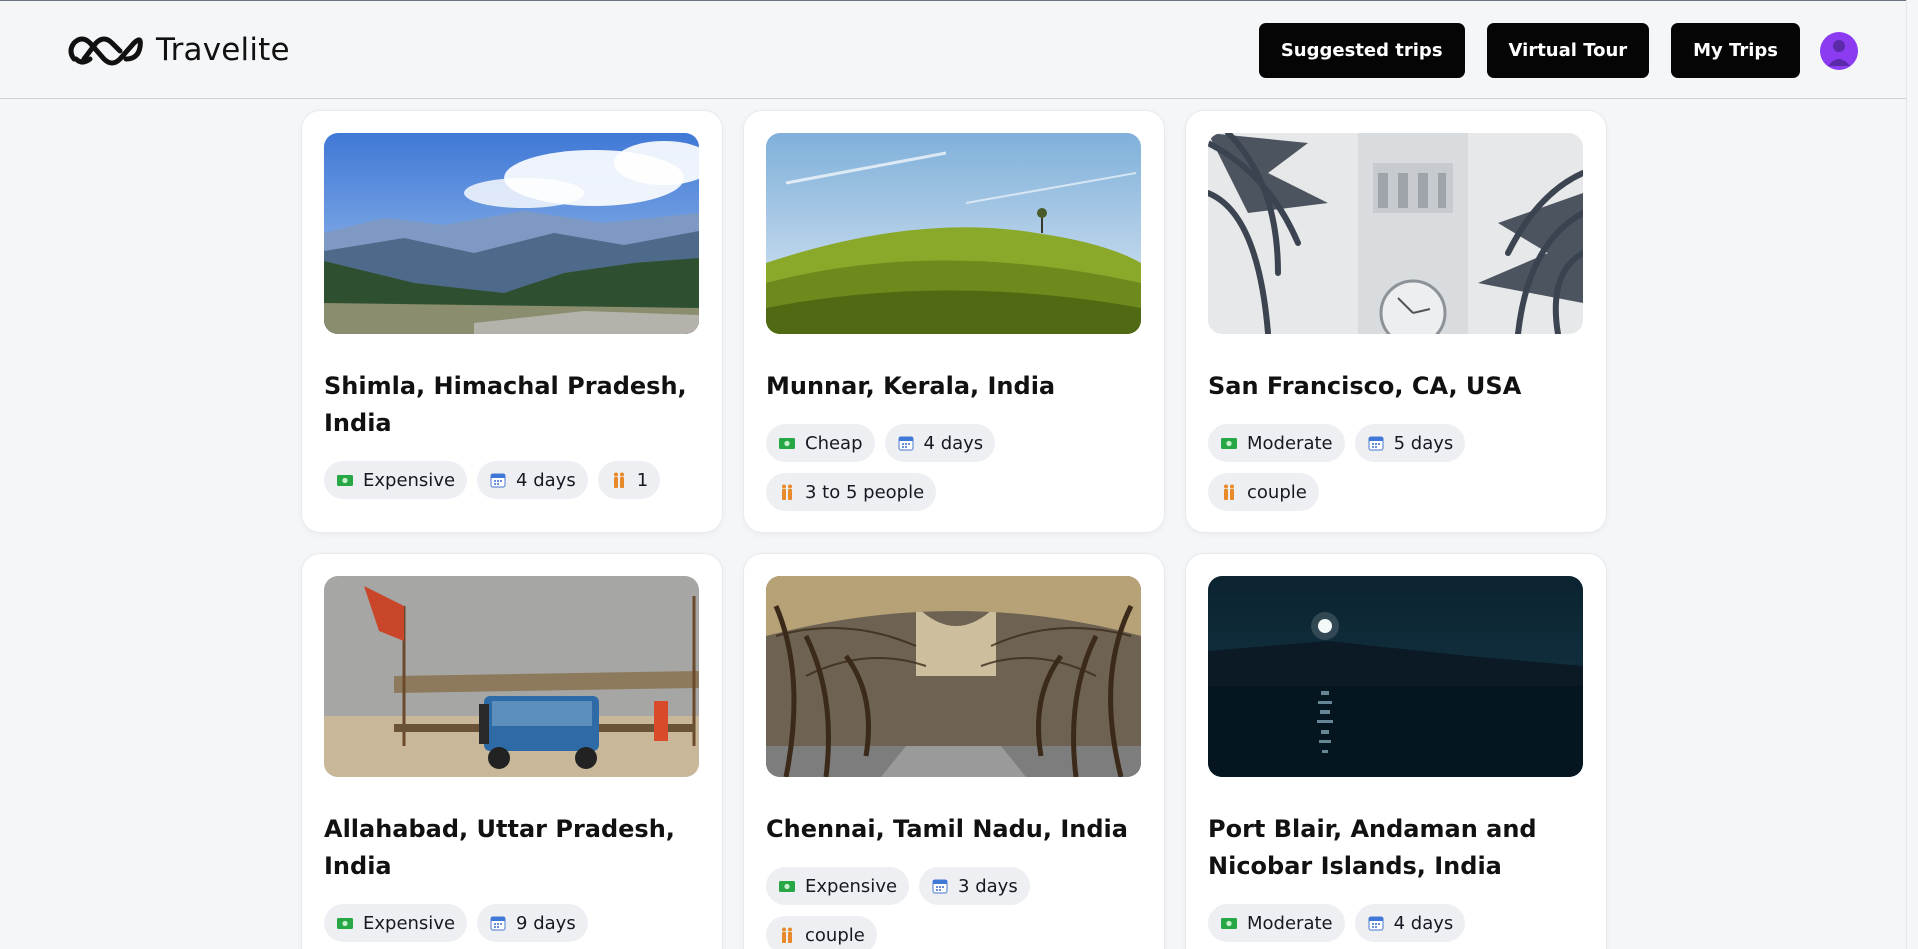 This screenshot has width=1918, height=949. I want to click on infinity-logo-icon, so click(105, 51).